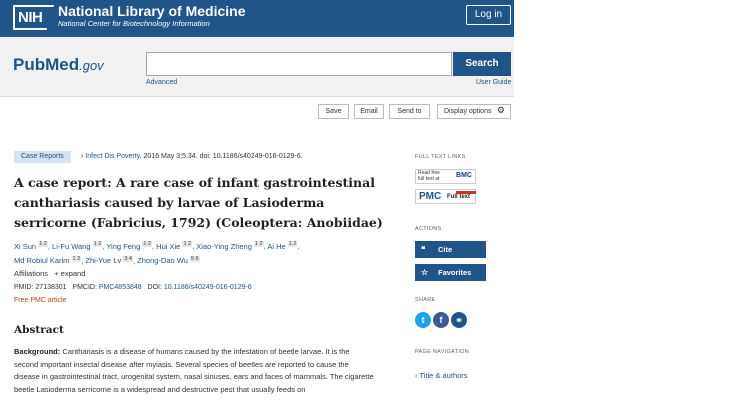 This screenshot has width=750, height=400. I want to click on author-name: Ying Feng, so click(123, 246).